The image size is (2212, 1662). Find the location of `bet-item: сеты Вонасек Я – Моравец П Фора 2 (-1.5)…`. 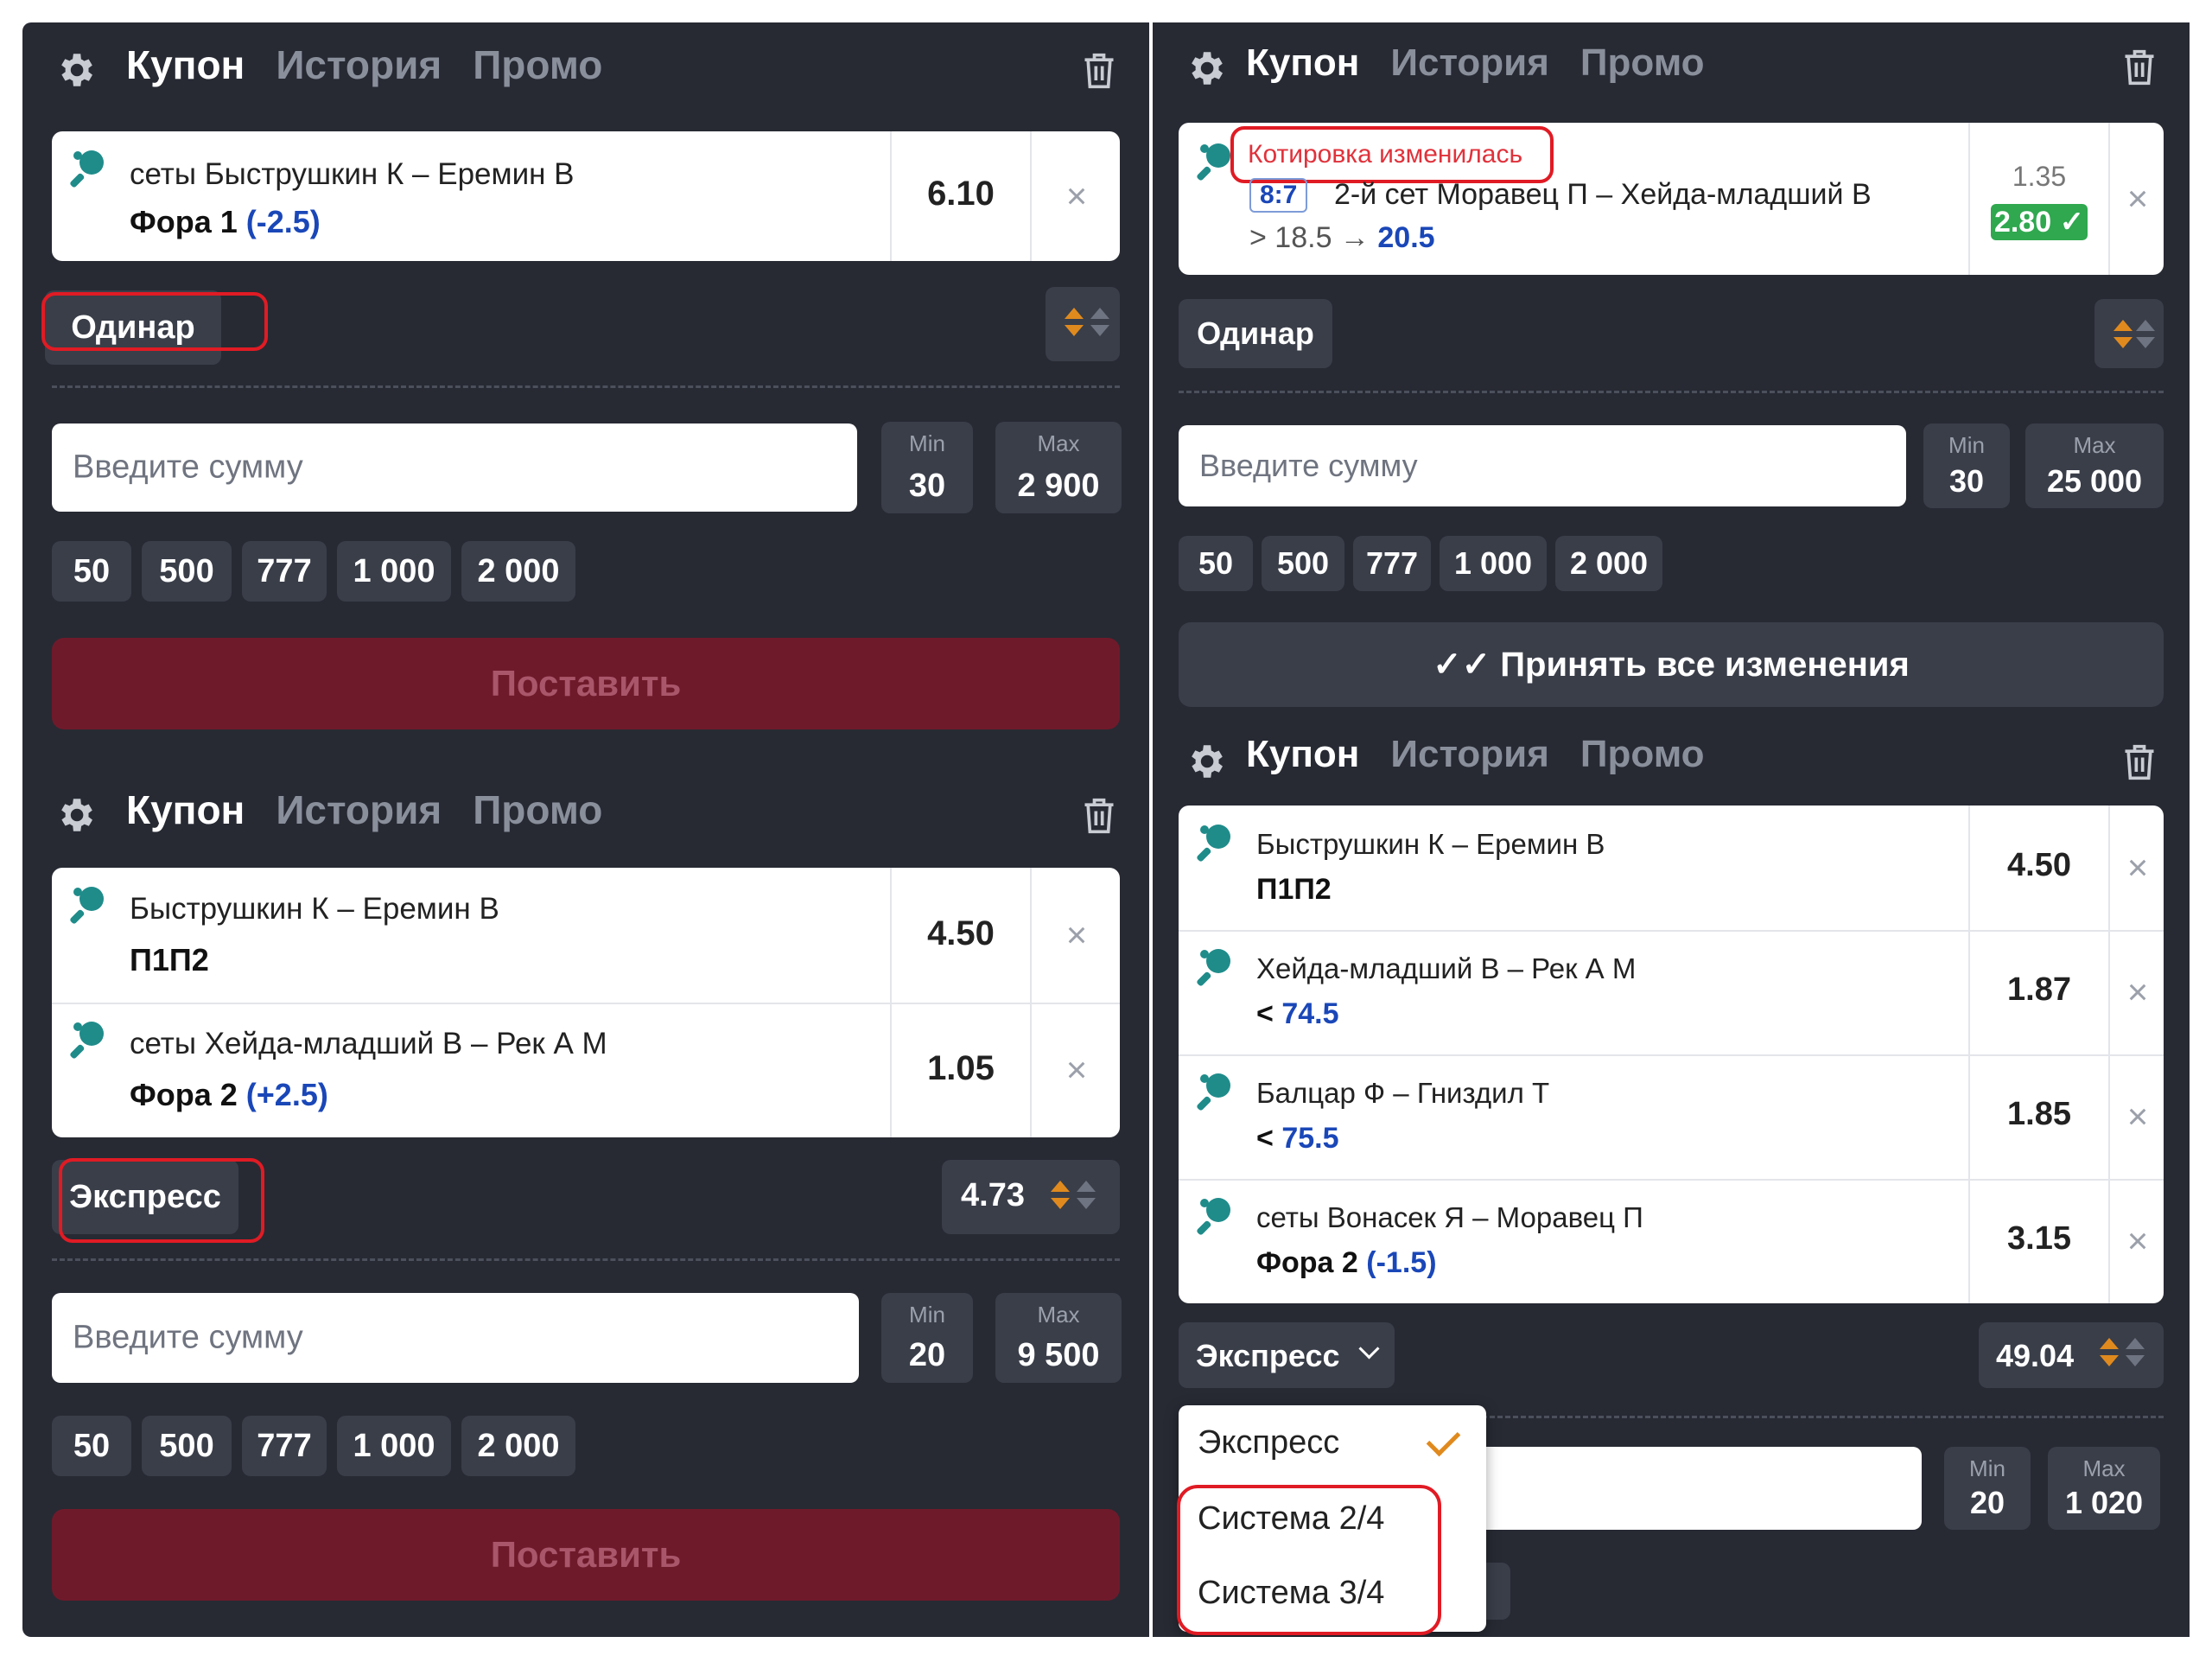

bet-item: сеты Вонасек Я – Моравец П Фора 2 (-1.5)… is located at coordinates (1671, 1241).